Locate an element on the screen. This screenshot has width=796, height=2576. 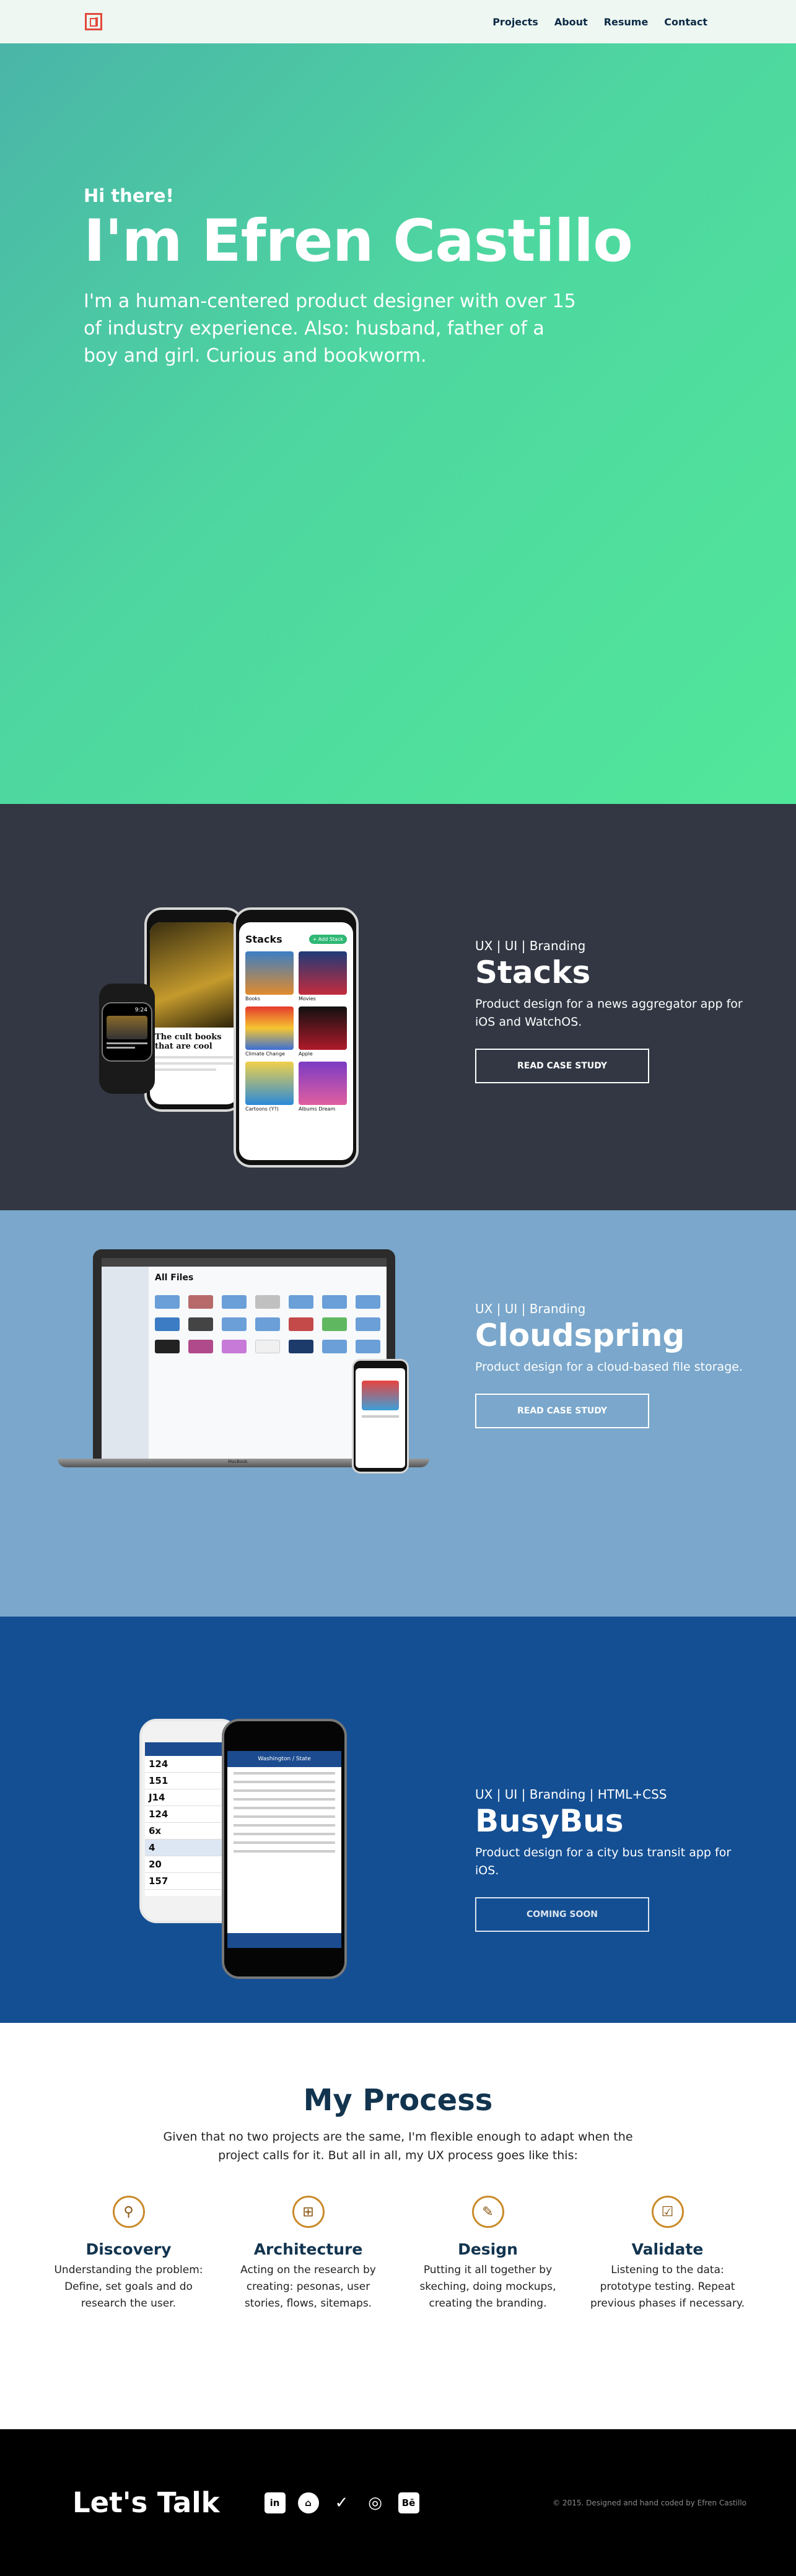
project-tags: UX | UI | Branding | HTML+CSS is located at coordinates (571, 1794).